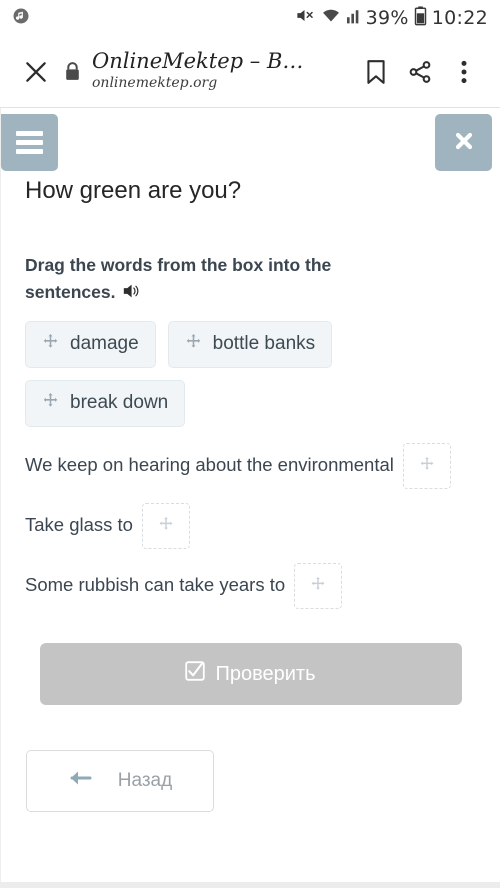 This screenshot has height=888, width=500. I want to click on arrow-left-icon, so click(80, 781).